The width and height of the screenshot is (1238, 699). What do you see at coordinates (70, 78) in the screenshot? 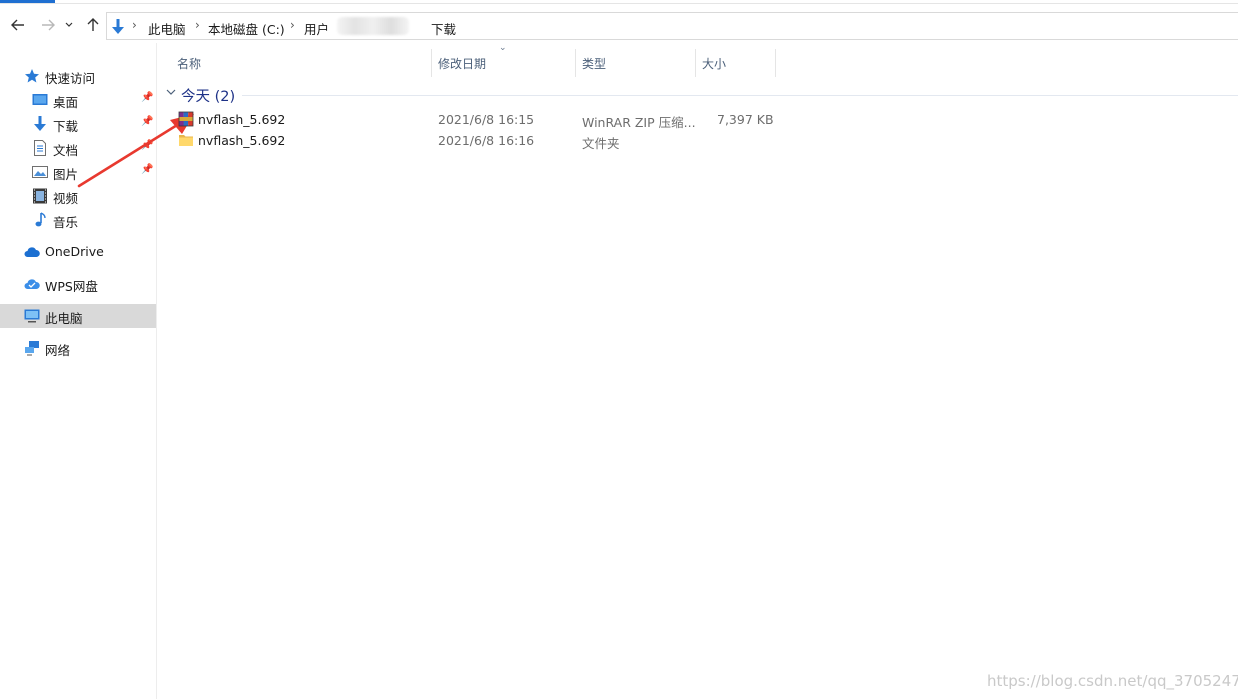
I see `sidebar-item-label: 快速访问` at bounding box center [70, 78].